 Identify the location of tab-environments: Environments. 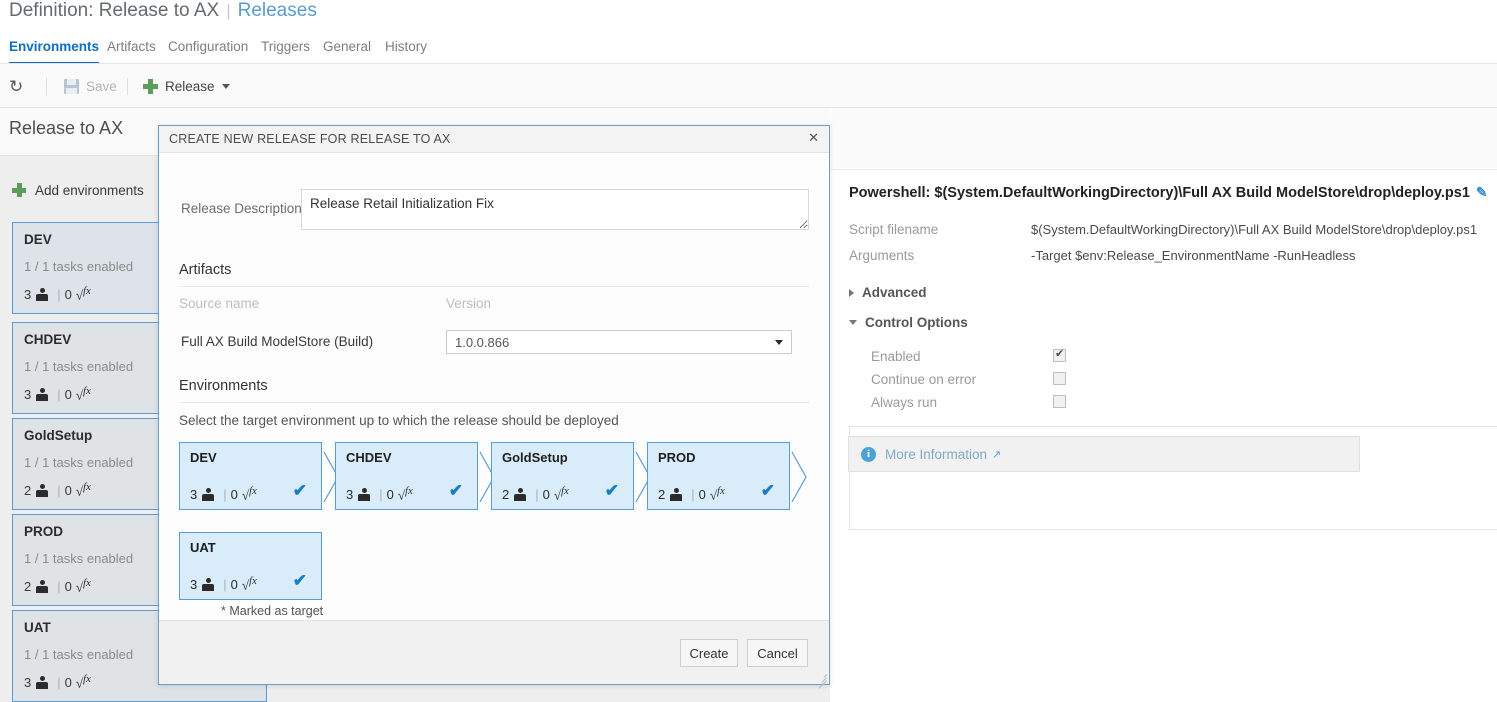
(54, 50).